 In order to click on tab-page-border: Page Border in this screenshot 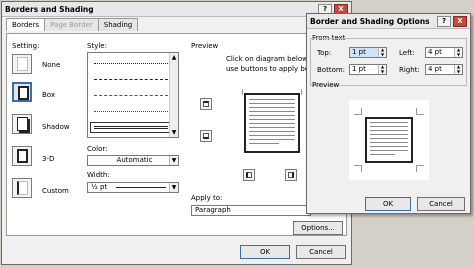, I will do `click(71, 24)`.